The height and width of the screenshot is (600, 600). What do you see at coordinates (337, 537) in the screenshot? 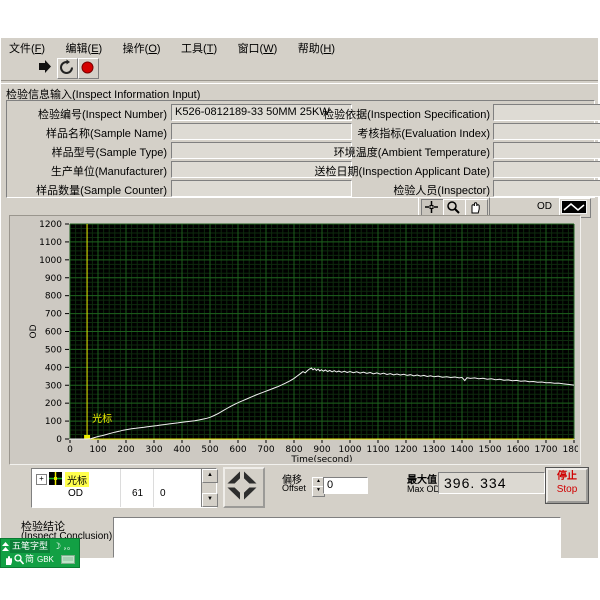
I see `conclusion-textarea` at bounding box center [337, 537].